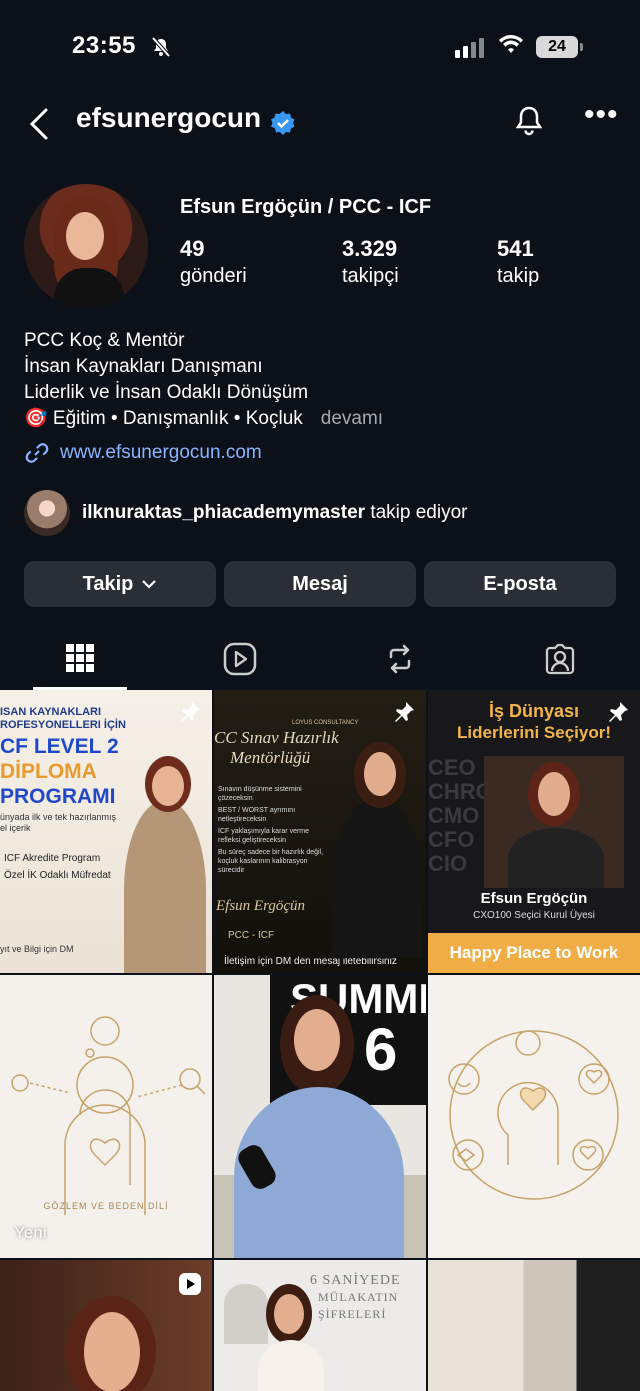 The image size is (640, 1391). What do you see at coordinates (190, 1284) in the screenshot?
I see `reel-icon` at bounding box center [190, 1284].